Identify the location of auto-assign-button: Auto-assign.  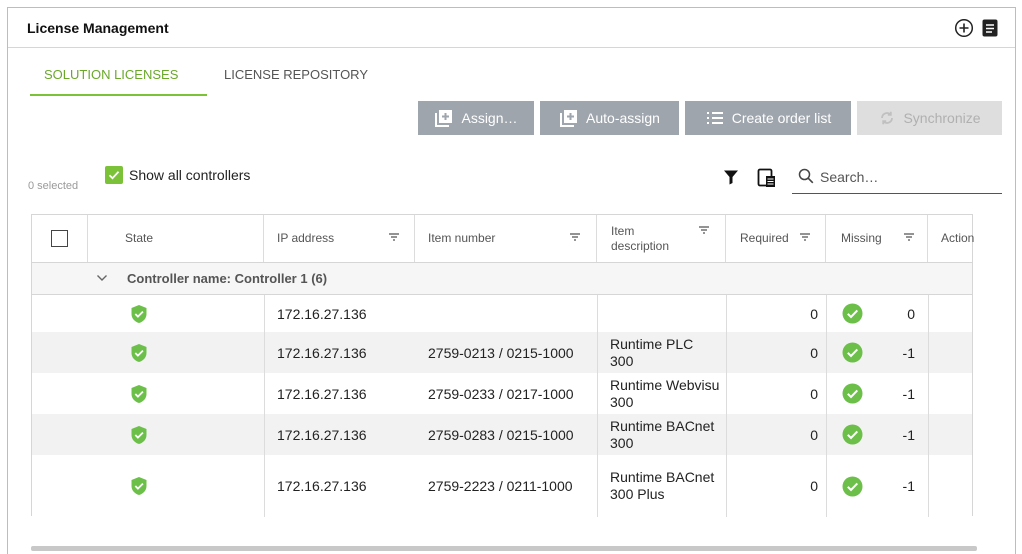
(609, 118).